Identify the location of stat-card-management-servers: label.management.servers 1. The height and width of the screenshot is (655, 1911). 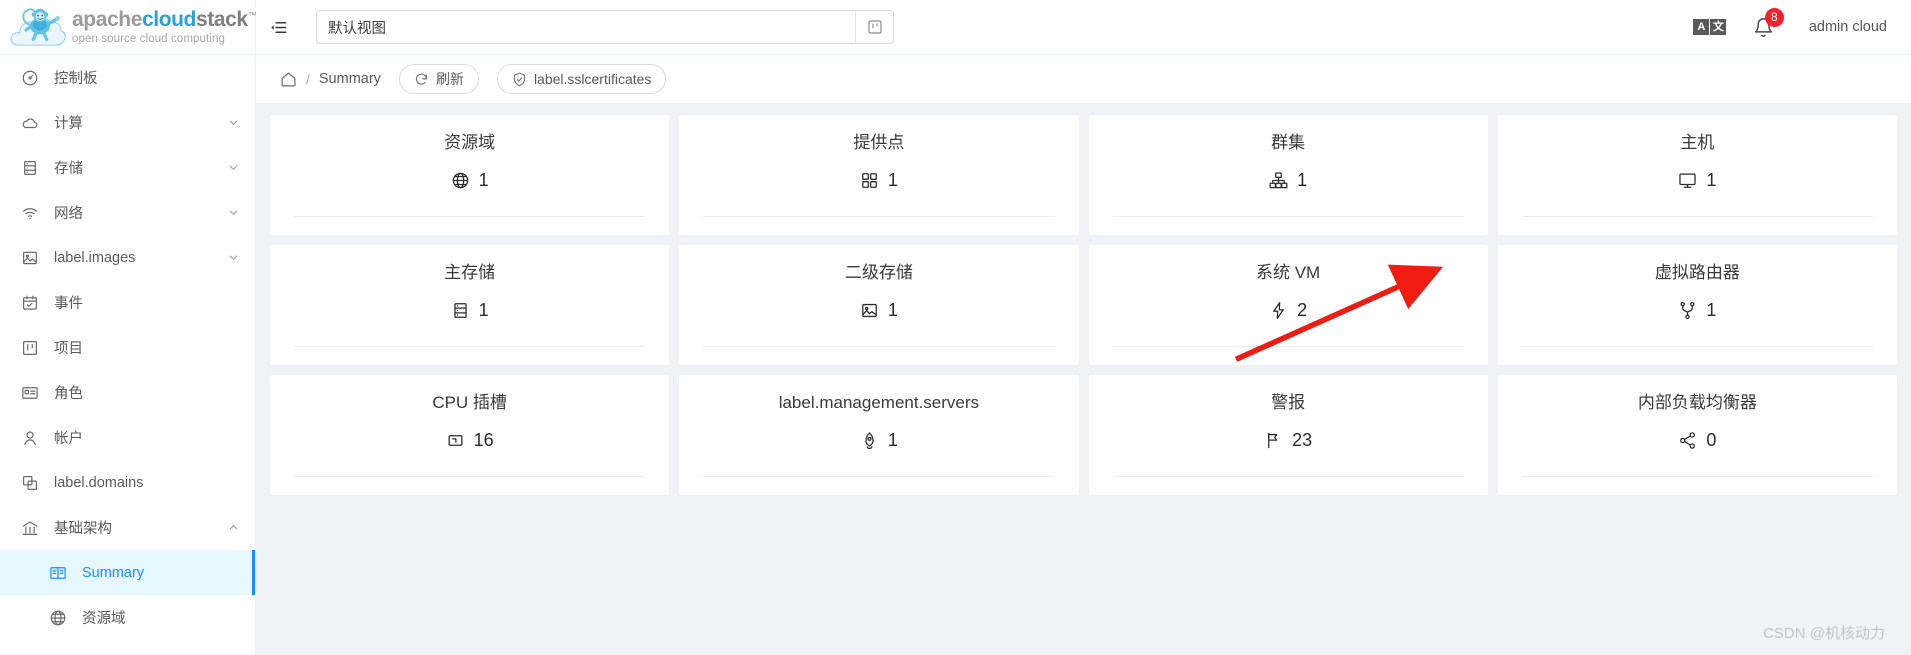
(879, 435).